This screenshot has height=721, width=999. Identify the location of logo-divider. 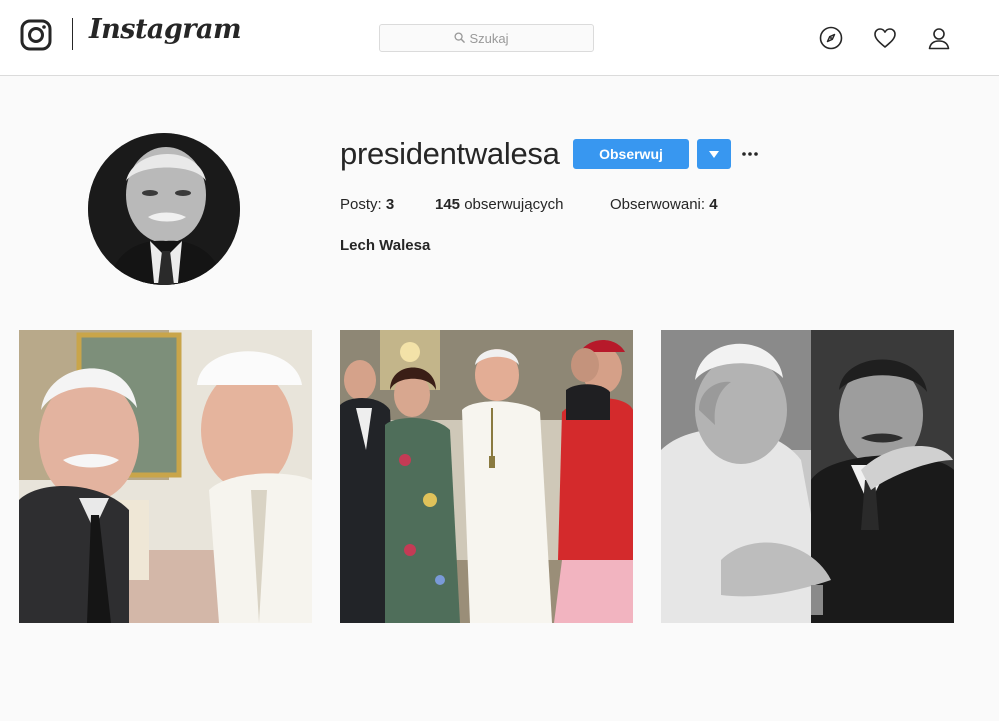
(72, 34).